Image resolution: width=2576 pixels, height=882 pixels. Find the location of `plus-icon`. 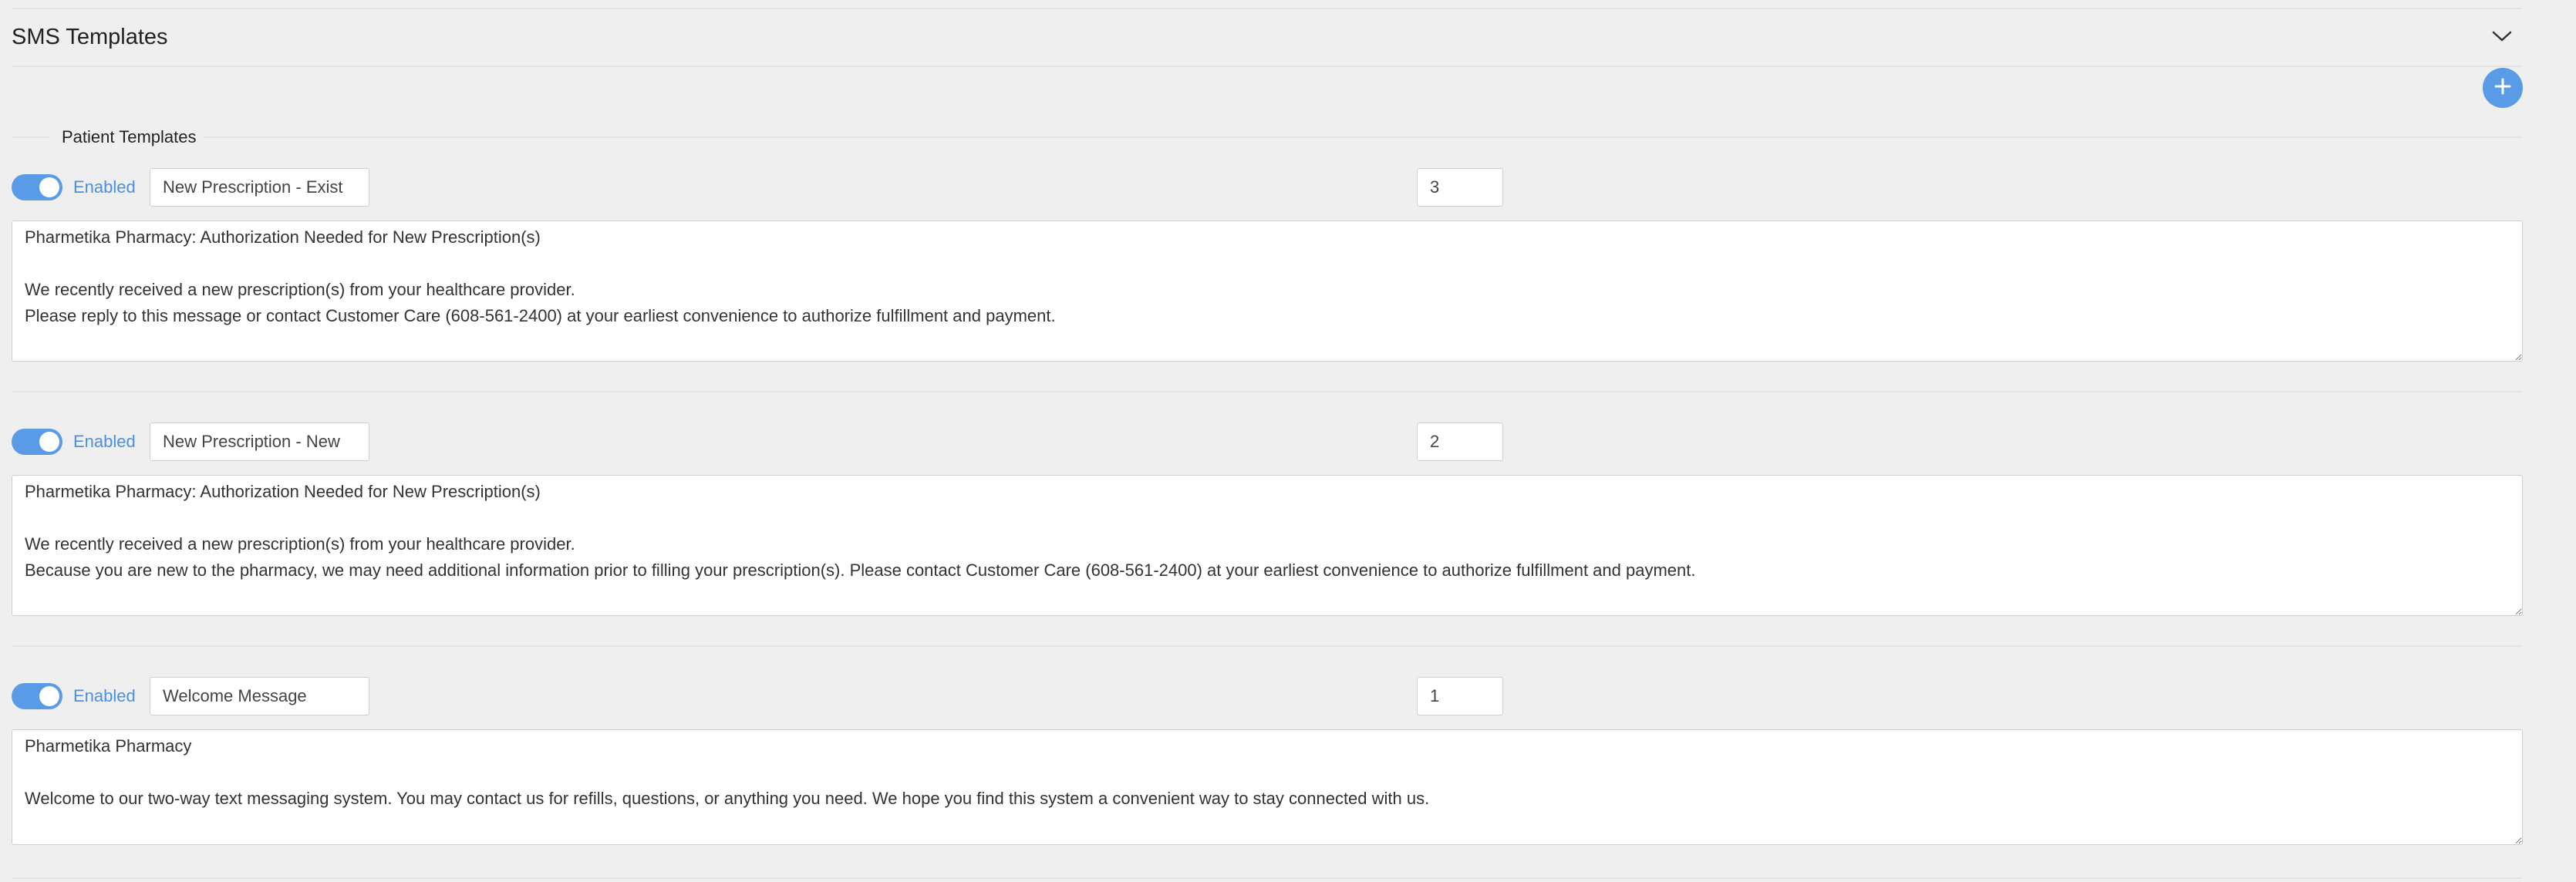

plus-icon is located at coordinates (2502, 88).